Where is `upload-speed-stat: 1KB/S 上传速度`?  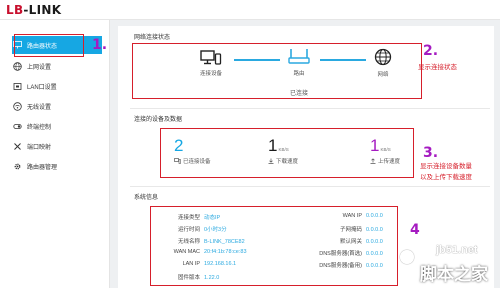
upload-speed-stat: 1KB/S 上传速度 is located at coordinates (385, 150).